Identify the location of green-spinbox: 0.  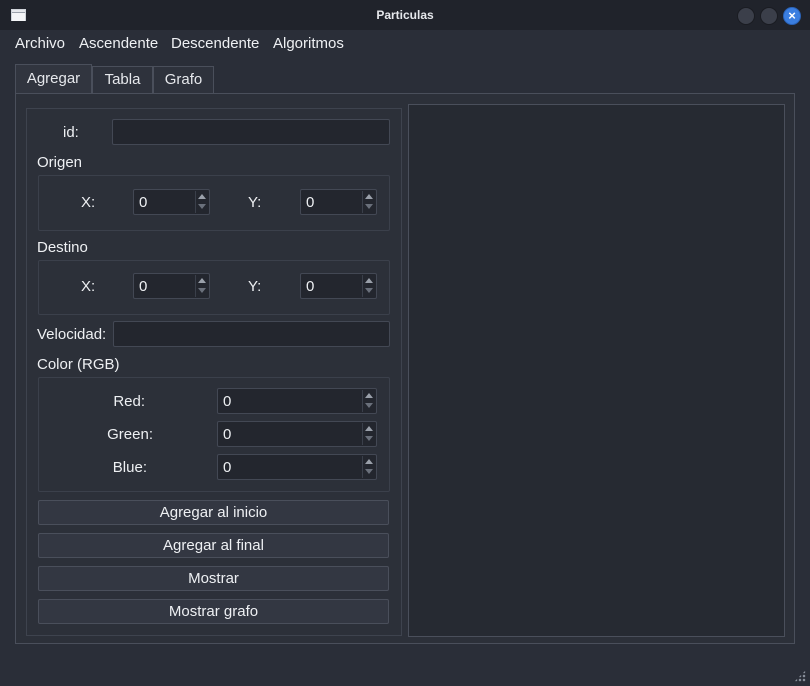
(297, 434).